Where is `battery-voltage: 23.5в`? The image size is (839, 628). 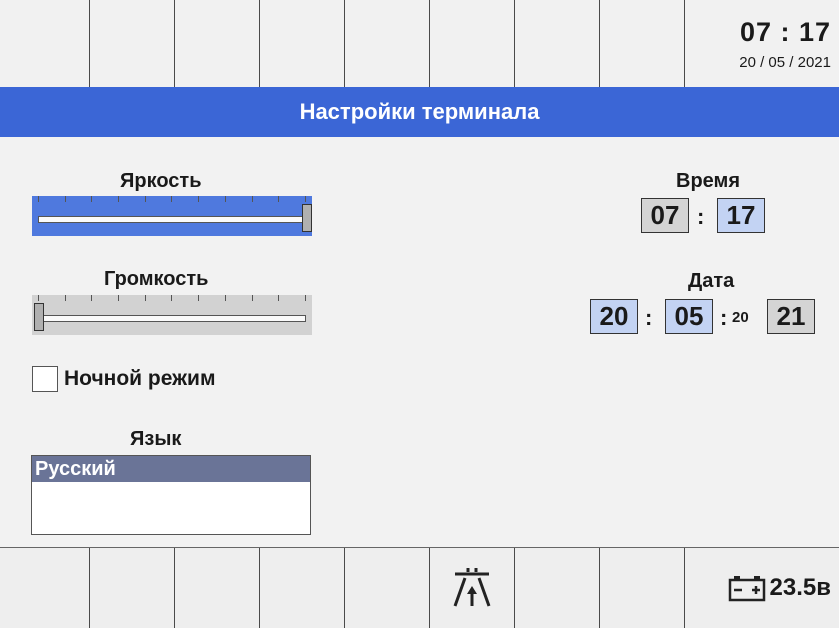
battery-voltage: 23.5в is located at coordinates (800, 587).